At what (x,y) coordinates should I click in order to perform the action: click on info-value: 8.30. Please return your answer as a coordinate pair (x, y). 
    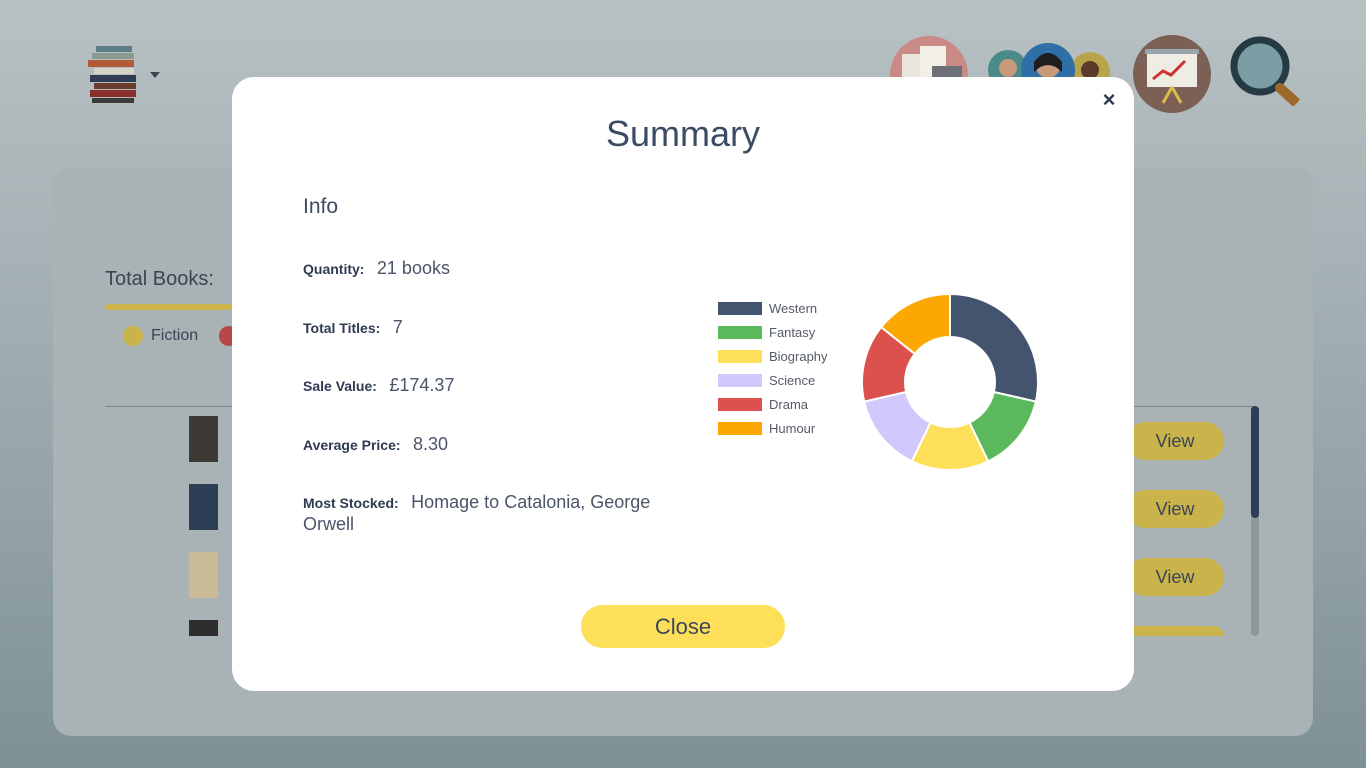
    Looking at the image, I should click on (431, 444).